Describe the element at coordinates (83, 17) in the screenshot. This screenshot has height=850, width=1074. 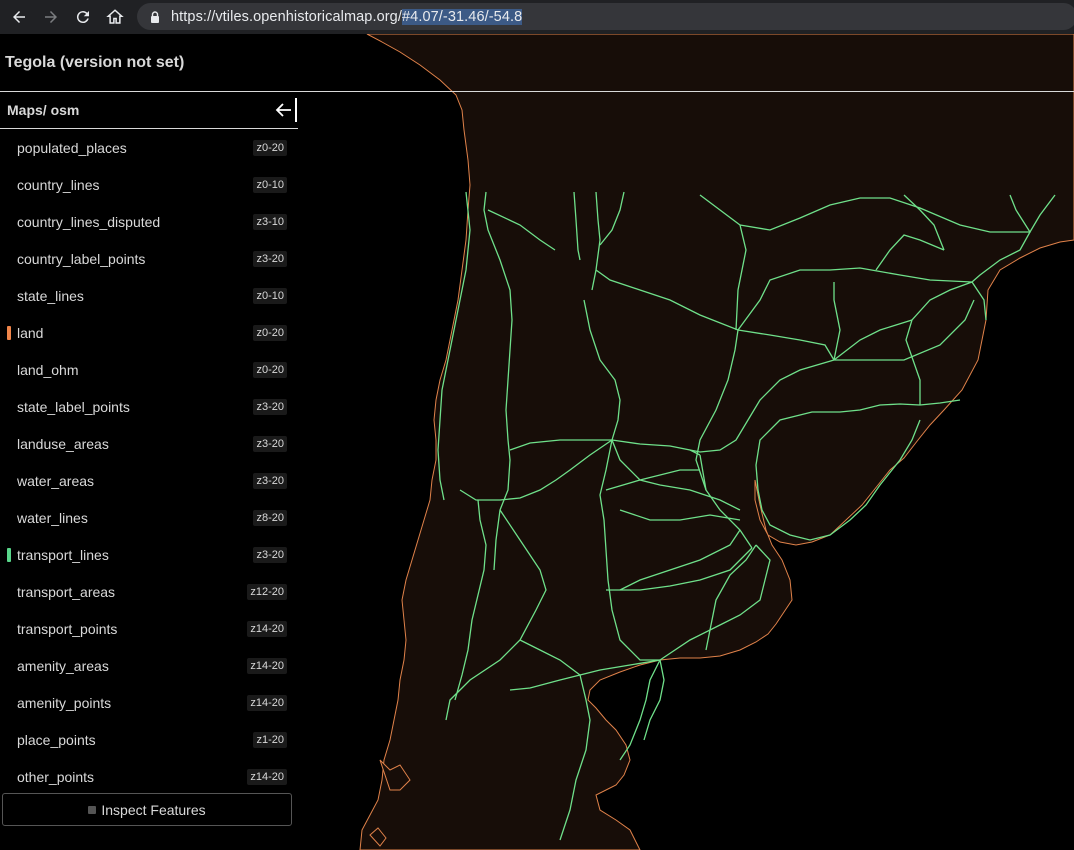
I see `reload-icon` at that location.